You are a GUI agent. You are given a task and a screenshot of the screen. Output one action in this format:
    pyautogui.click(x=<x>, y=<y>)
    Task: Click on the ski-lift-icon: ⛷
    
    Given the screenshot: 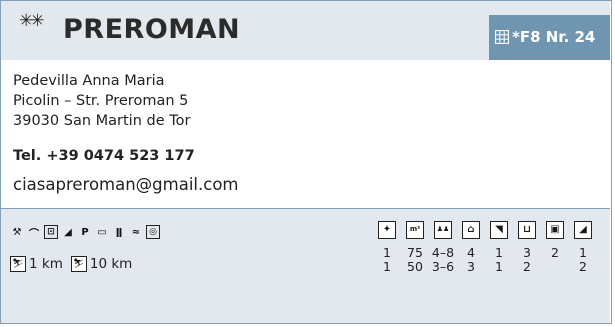 What is the action you would take?
    pyautogui.click(x=18, y=264)
    